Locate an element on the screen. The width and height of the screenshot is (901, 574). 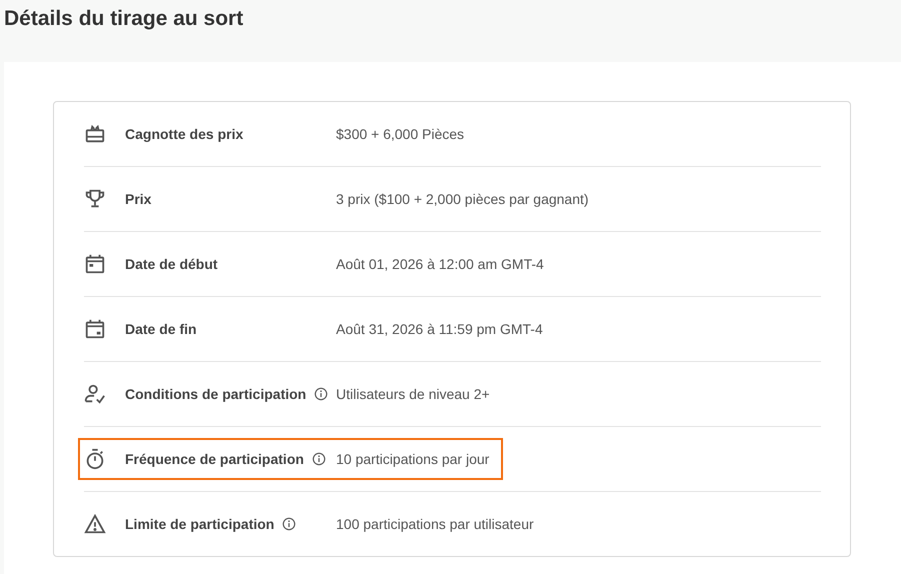
detail-value: 100 participations par utilisateur is located at coordinates (435, 524).